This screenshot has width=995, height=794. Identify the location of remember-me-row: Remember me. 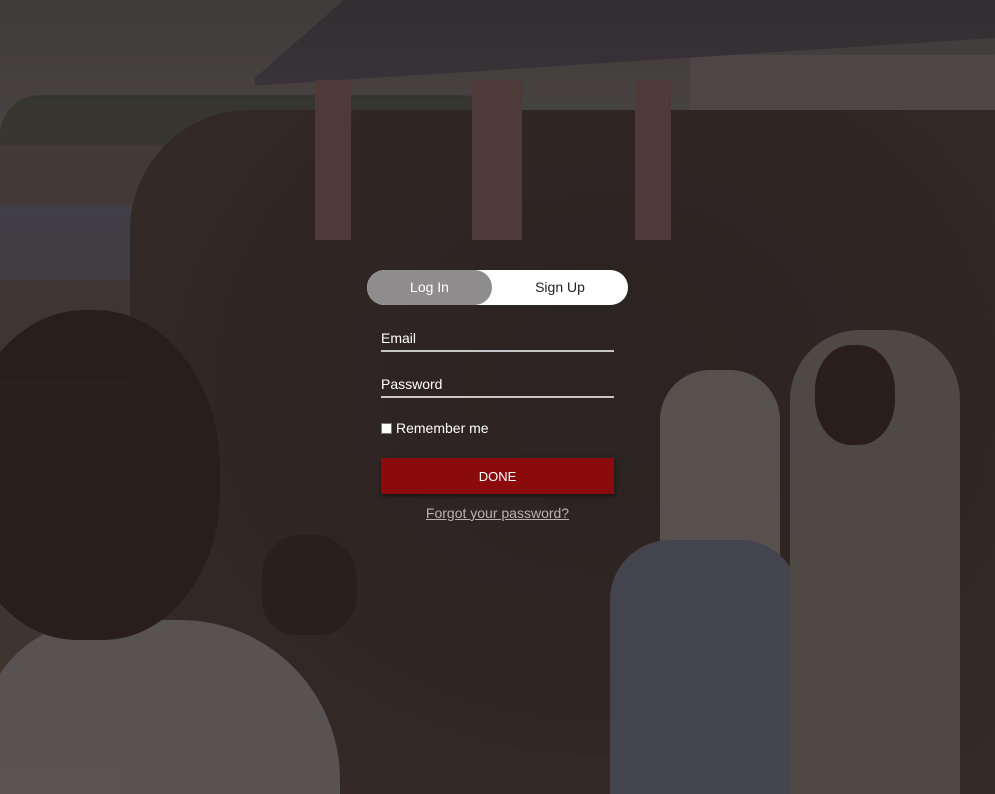
(435, 428).